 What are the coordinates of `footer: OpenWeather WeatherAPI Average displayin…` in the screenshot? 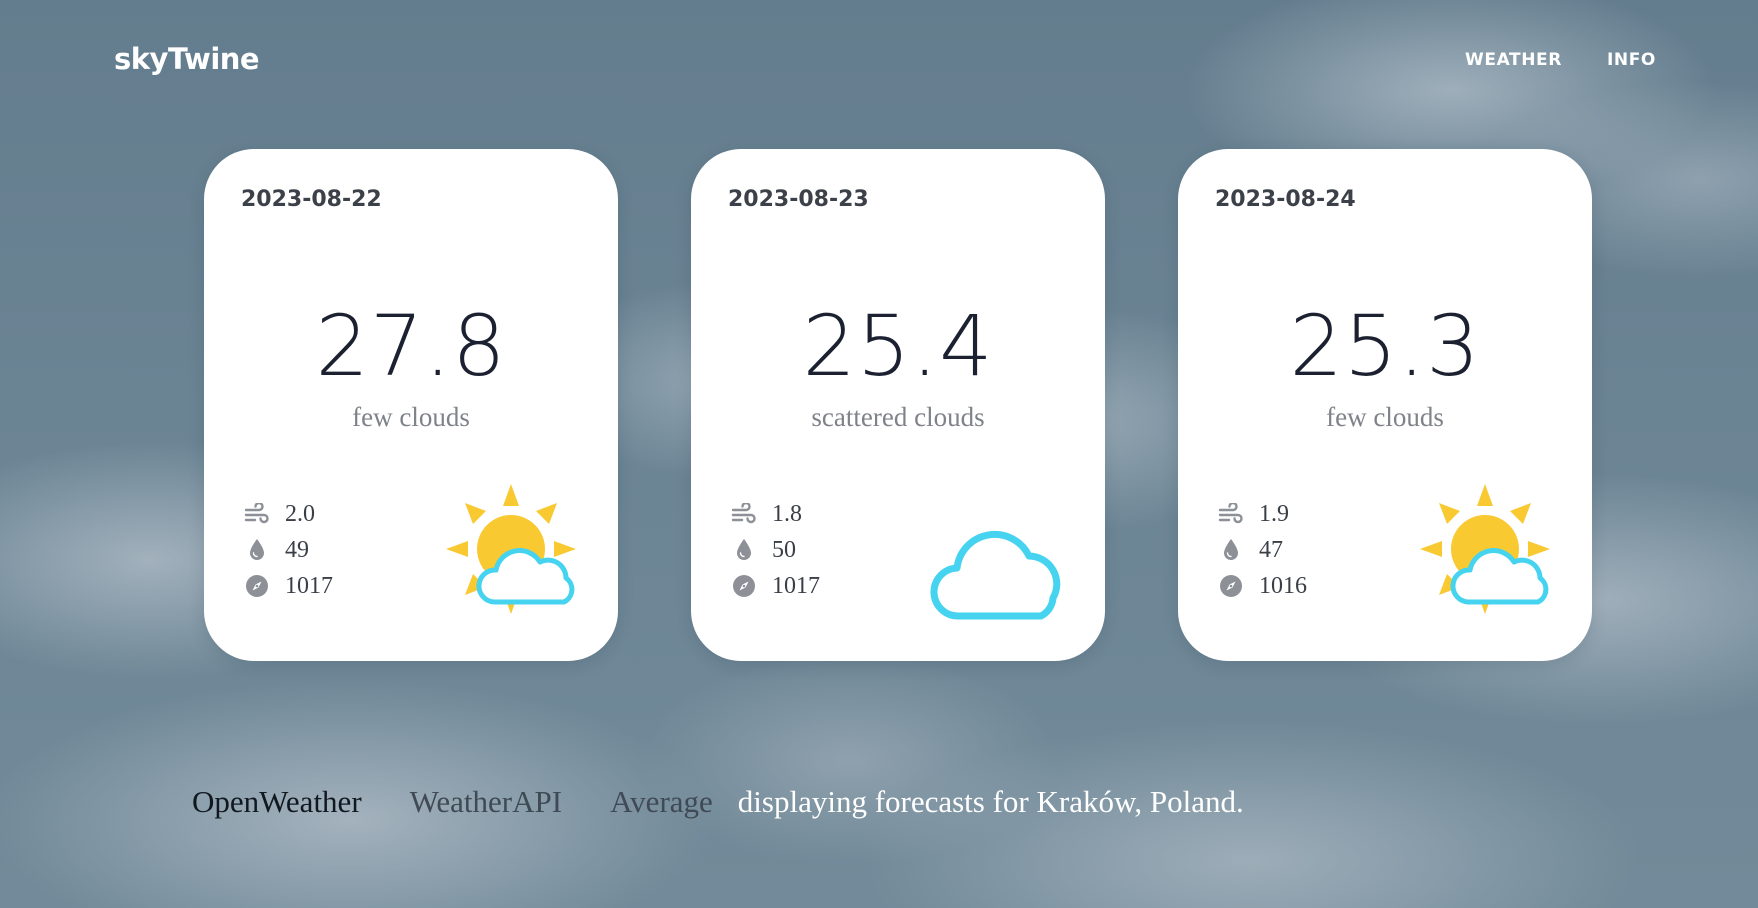 It's located at (718, 802).